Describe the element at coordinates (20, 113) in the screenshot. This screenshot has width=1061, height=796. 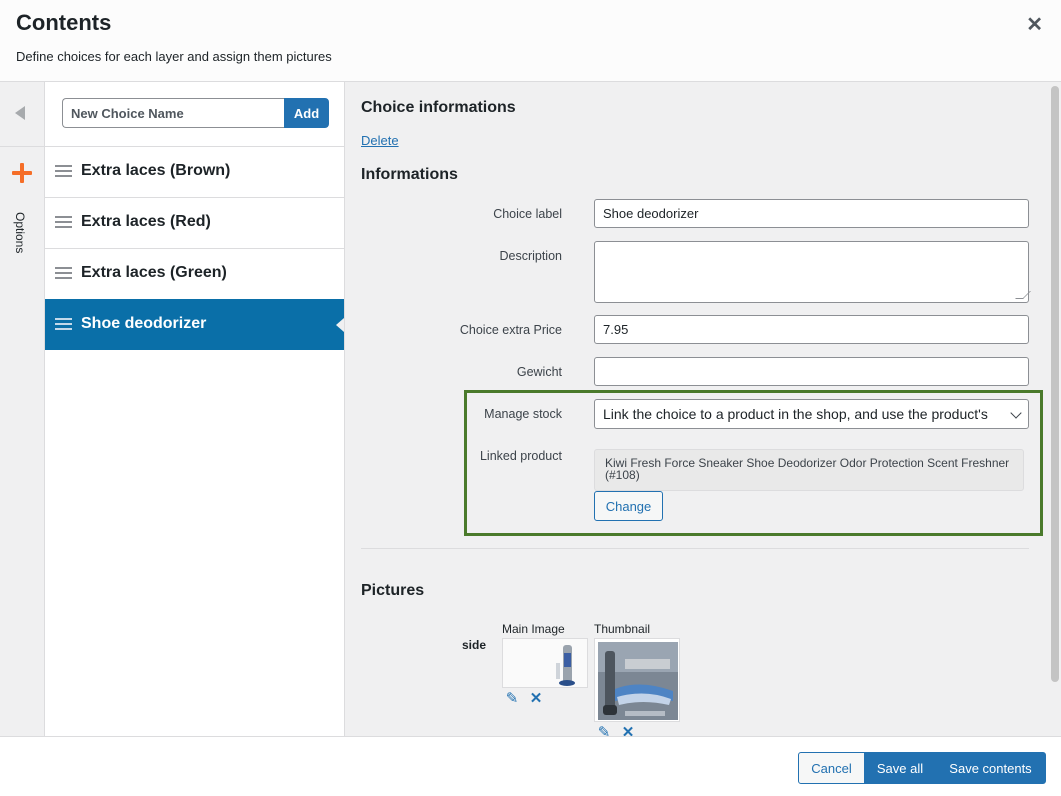
I see `collapse-left-icon` at that location.